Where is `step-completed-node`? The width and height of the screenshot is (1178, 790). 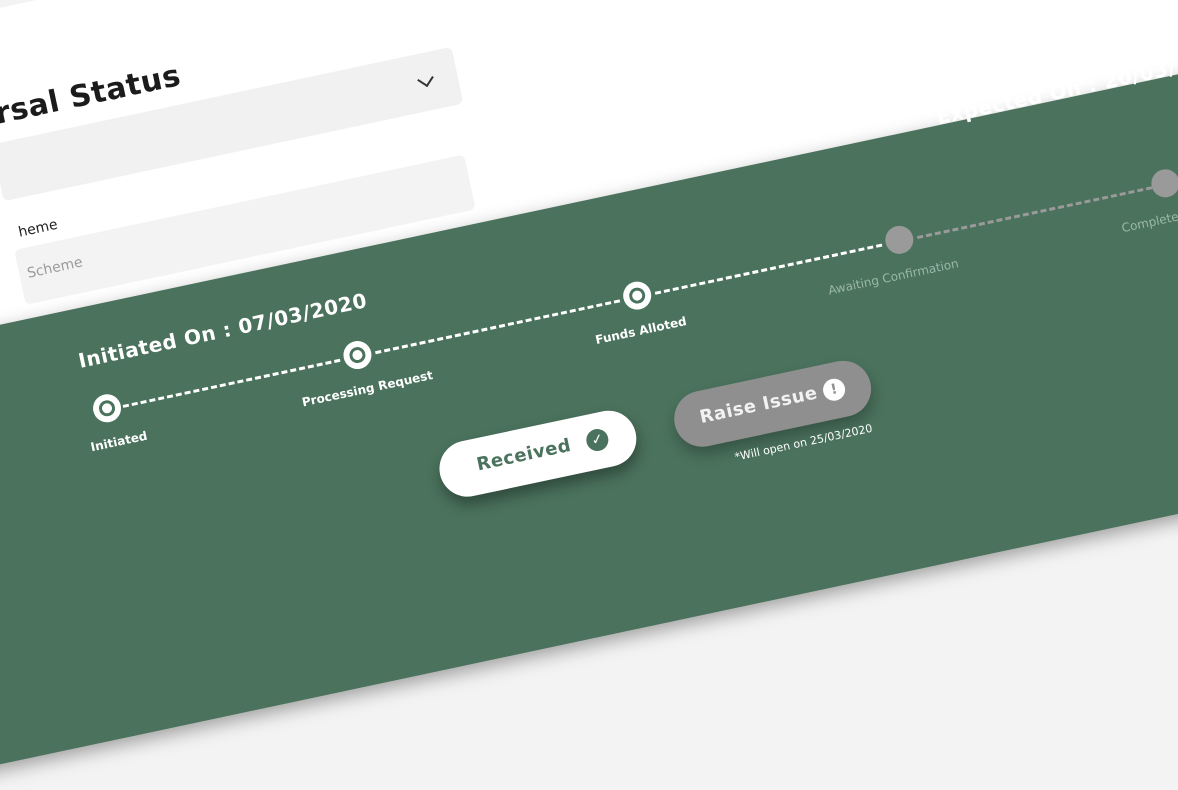
step-completed-node is located at coordinates (1163, 183).